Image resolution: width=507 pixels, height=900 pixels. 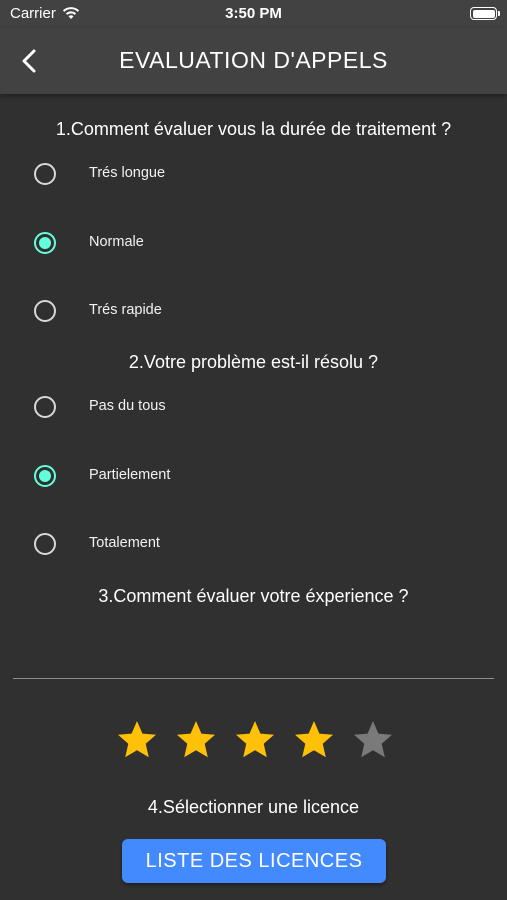 What do you see at coordinates (250, 407) in the screenshot?
I see `option-pas-du-tous: Pas du tous` at bounding box center [250, 407].